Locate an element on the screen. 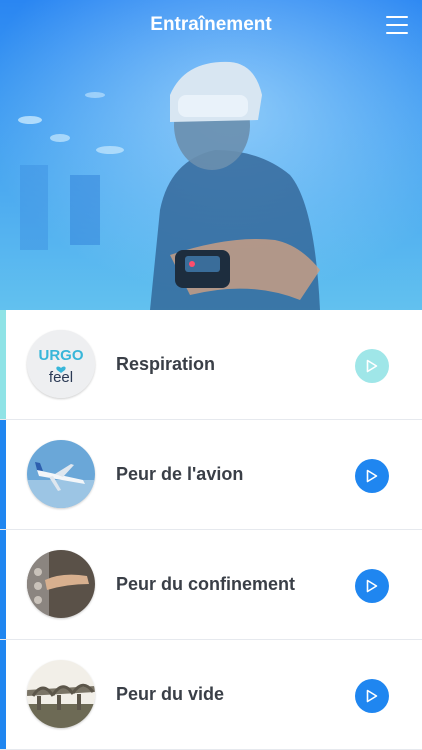 The height and width of the screenshot is (750, 422). hamburger-menu-icon is located at coordinates (397, 25).